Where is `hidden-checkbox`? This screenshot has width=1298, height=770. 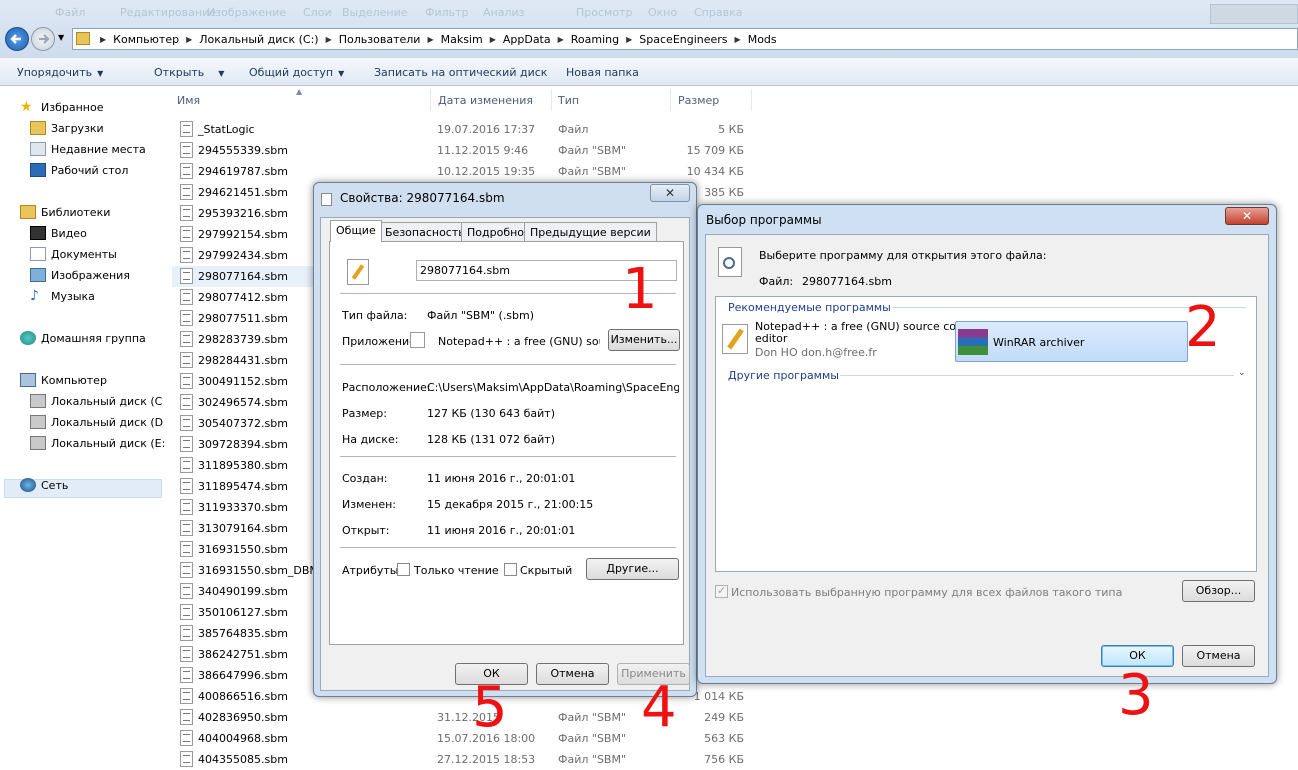
hidden-checkbox is located at coordinates (510, 569).